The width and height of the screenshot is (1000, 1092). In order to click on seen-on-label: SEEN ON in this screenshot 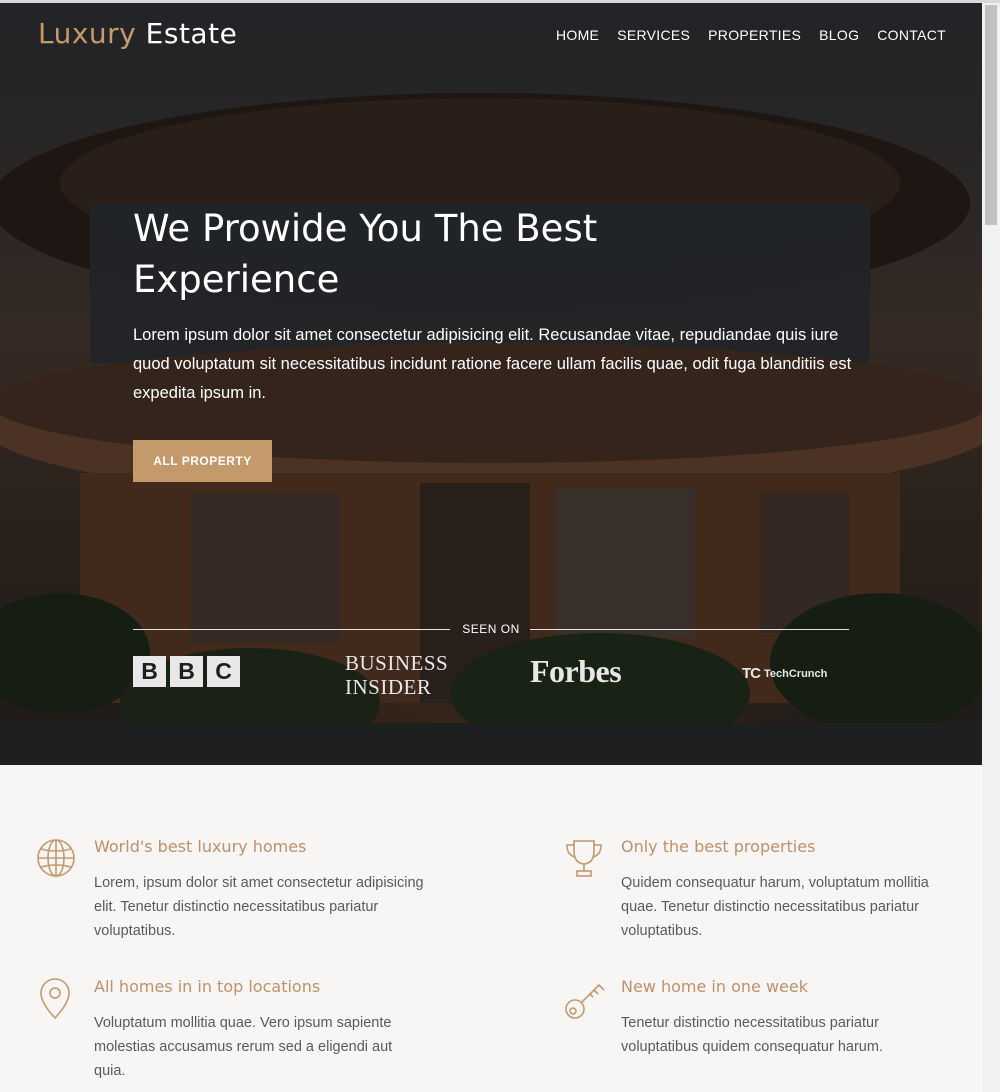, I will do `click(491, 629)`.